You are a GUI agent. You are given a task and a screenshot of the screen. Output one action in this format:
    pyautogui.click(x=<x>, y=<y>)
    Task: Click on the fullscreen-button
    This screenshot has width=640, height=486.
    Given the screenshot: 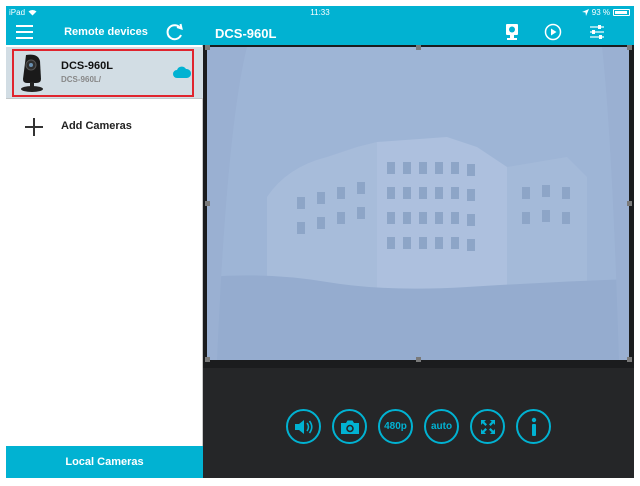 What is the action you would take?
    pyautogui.click(x=487, y=426)
    